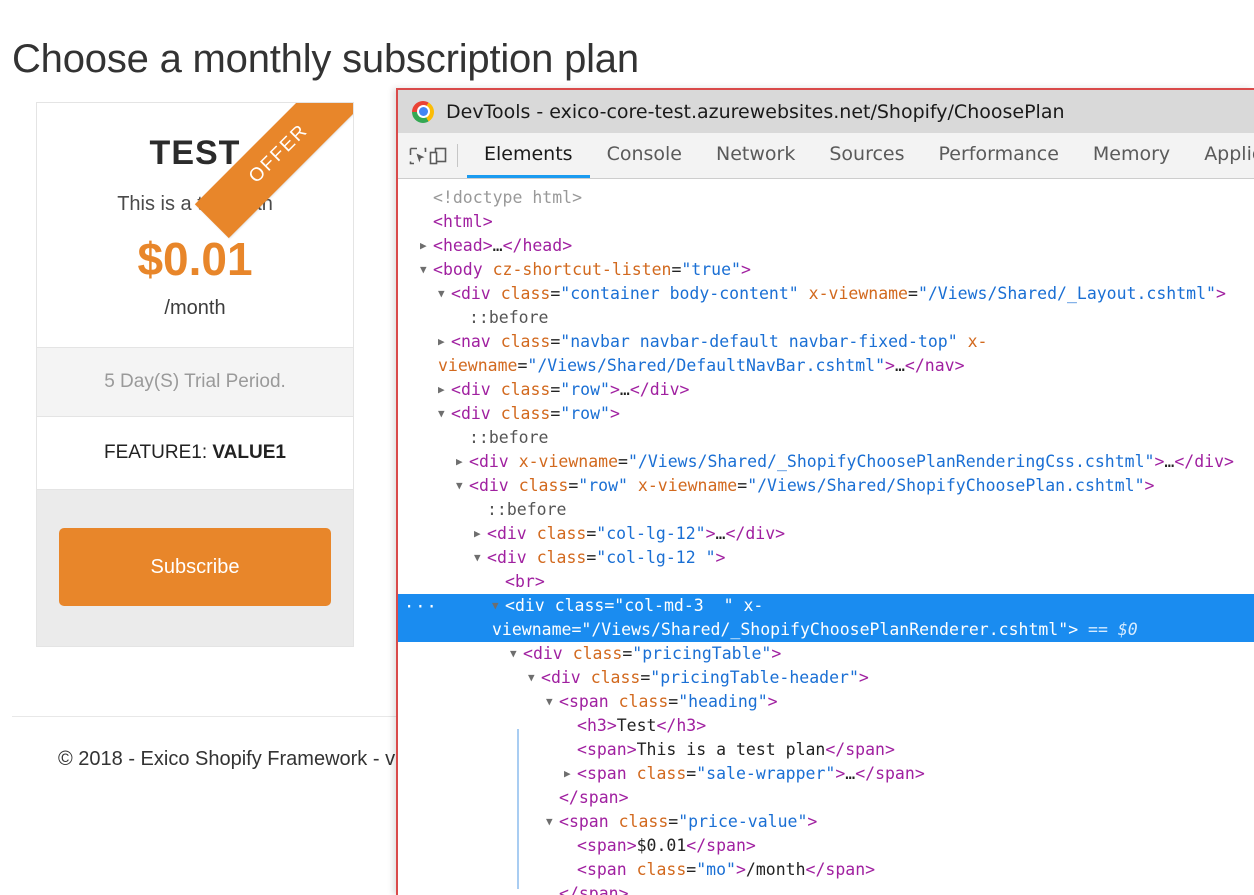  Describe the element at coordinates (457, 155) in the screenshot. I see `toolbar-divider` at that location.